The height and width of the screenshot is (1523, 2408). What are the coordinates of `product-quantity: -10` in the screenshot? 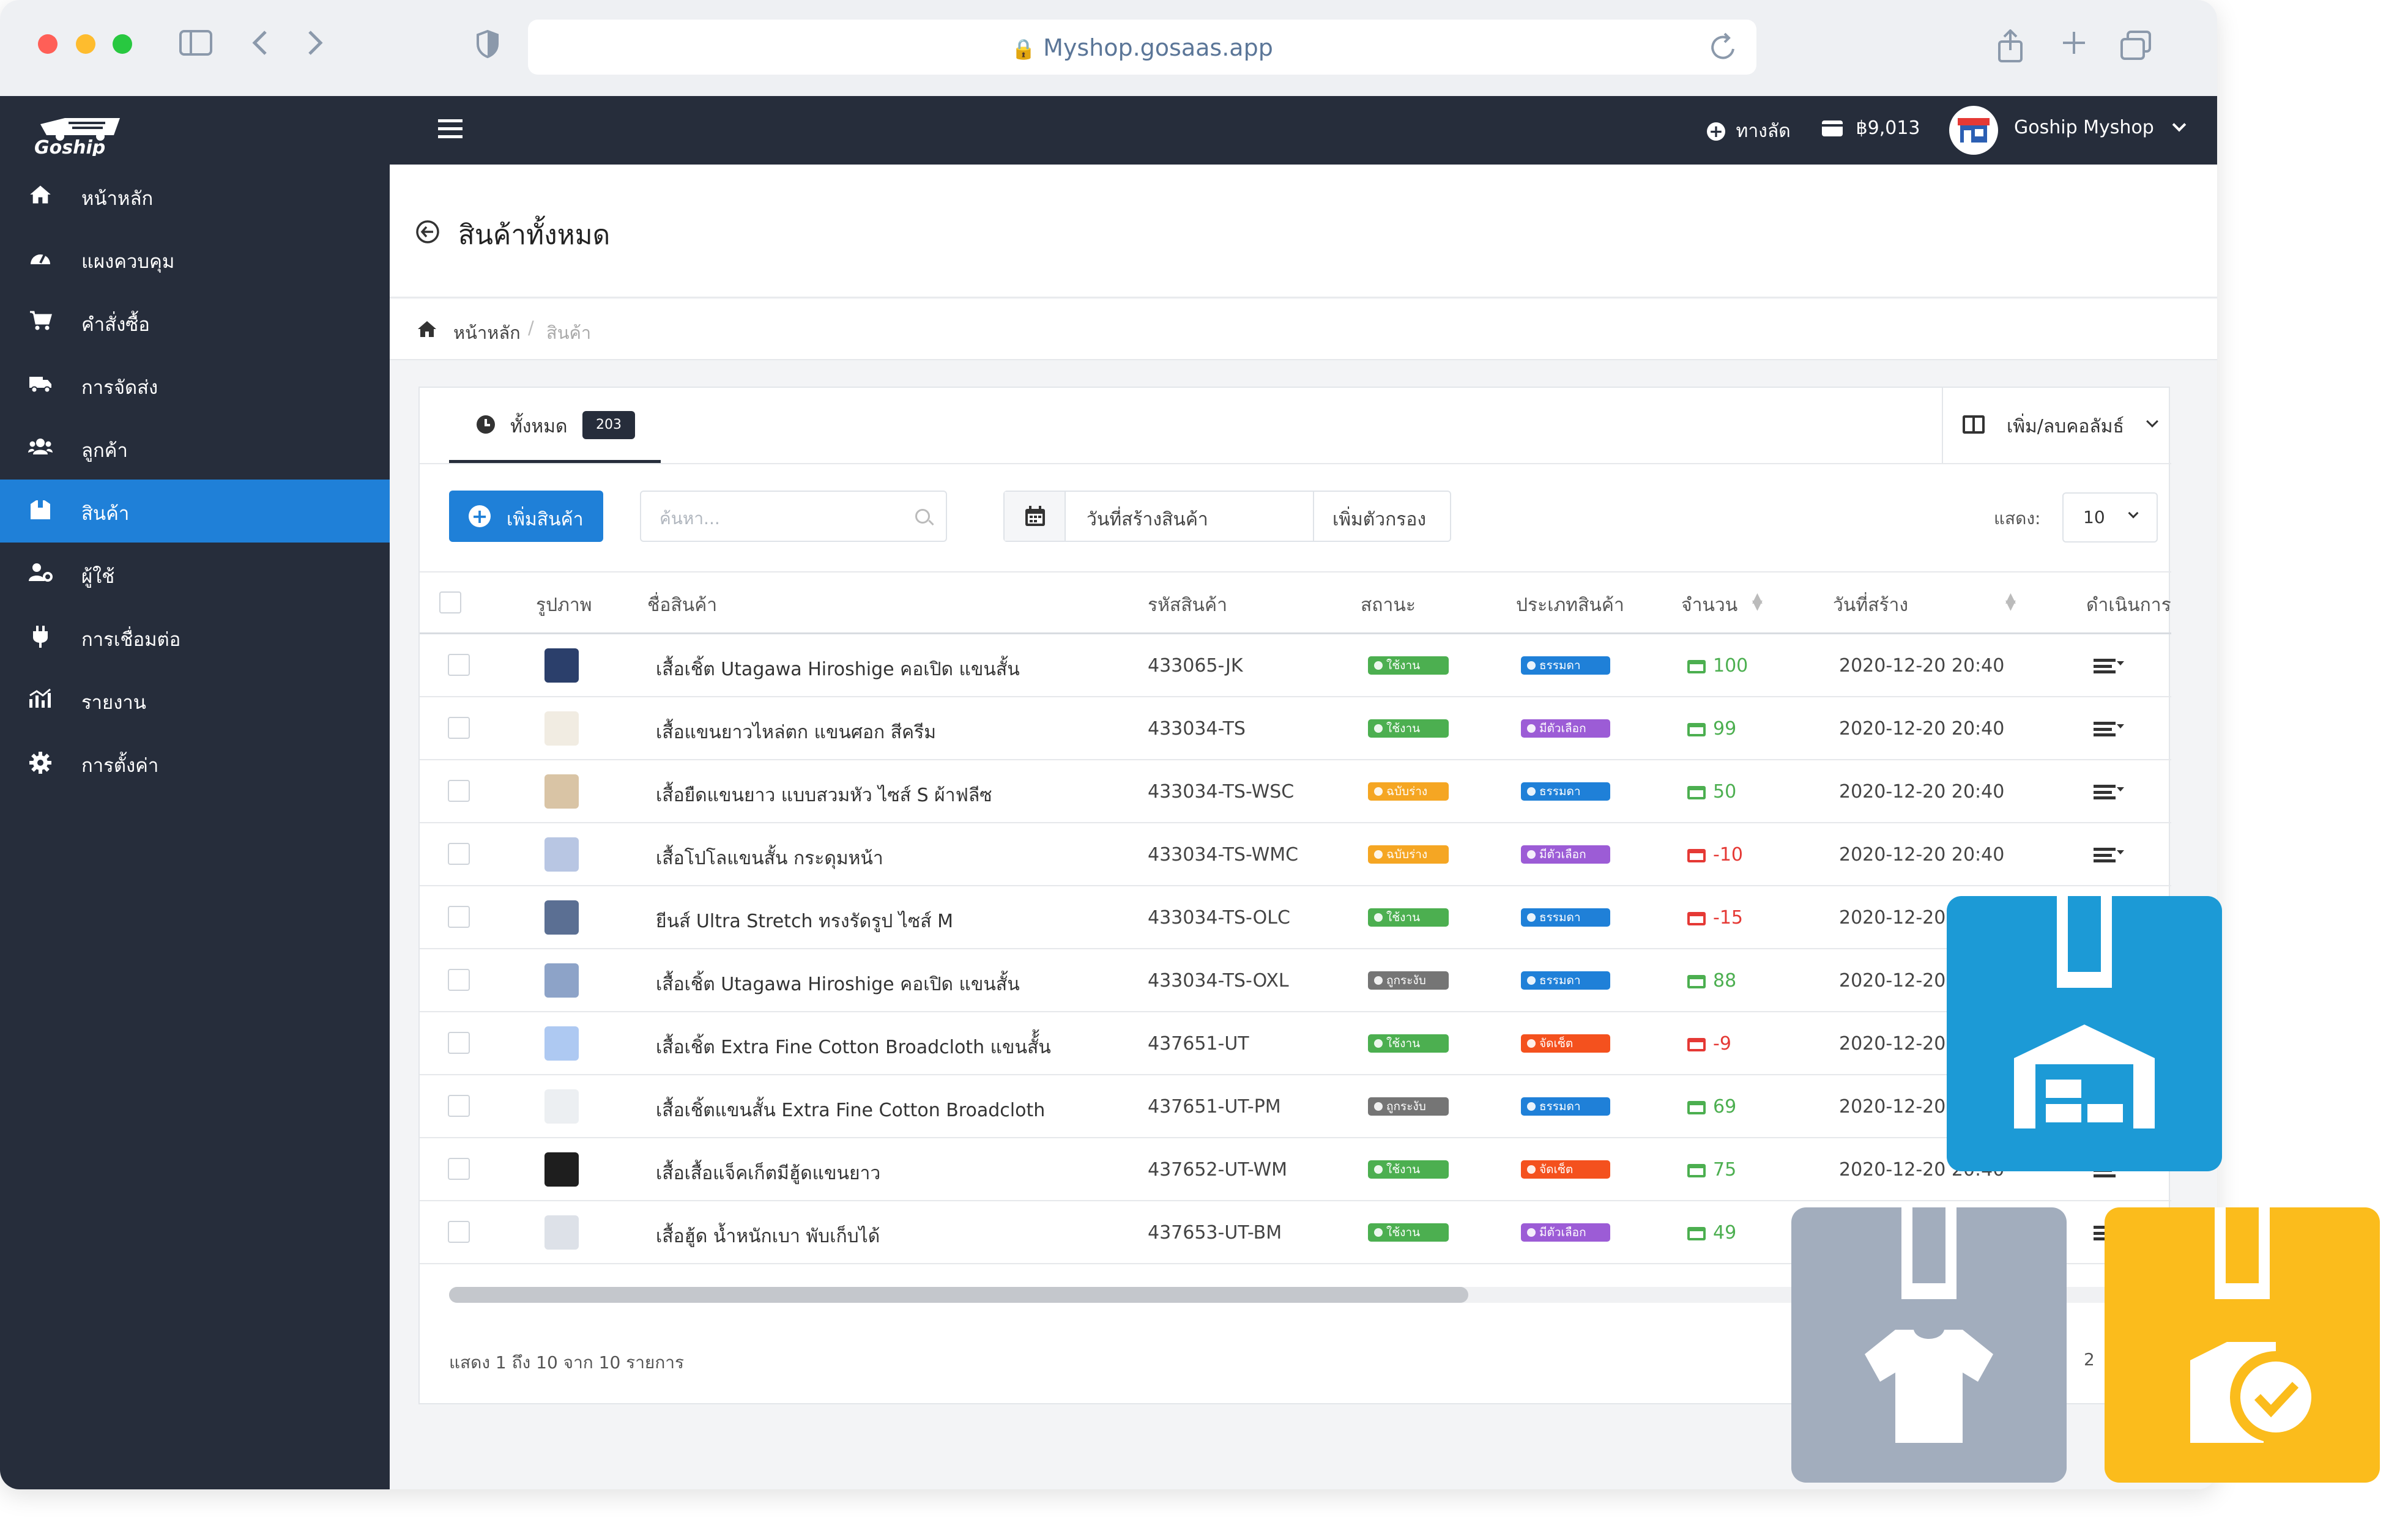 It's located at (1728, 854).